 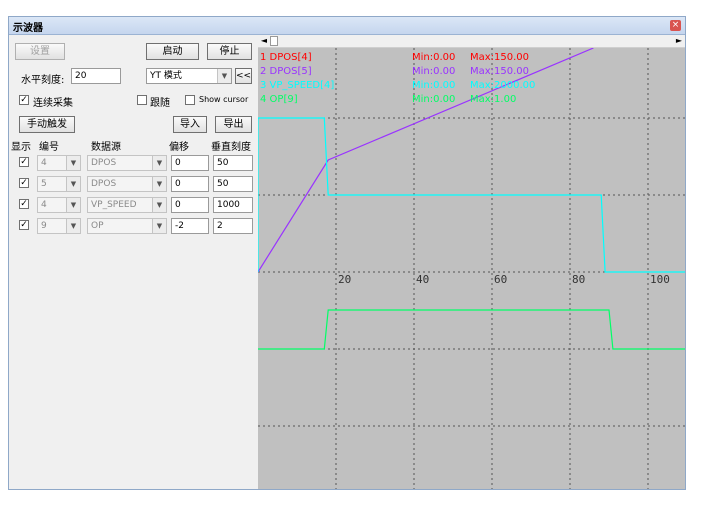 What do you see at coordinates (59, 163) in the screenshot?
I see `row-1-number-select: 4 ▼` at bounding box center [59, 163].